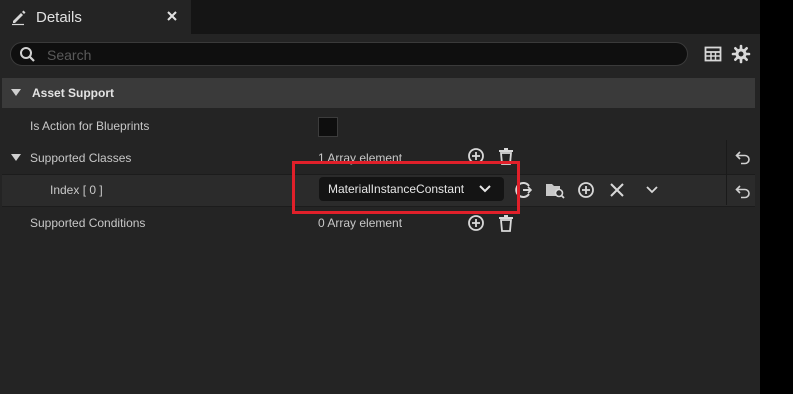 The image size is (793, 394). Describe the element at coordinates (328, 127) in the screenshot. I see `is-action-for-blueprints-checkbox` at that location.